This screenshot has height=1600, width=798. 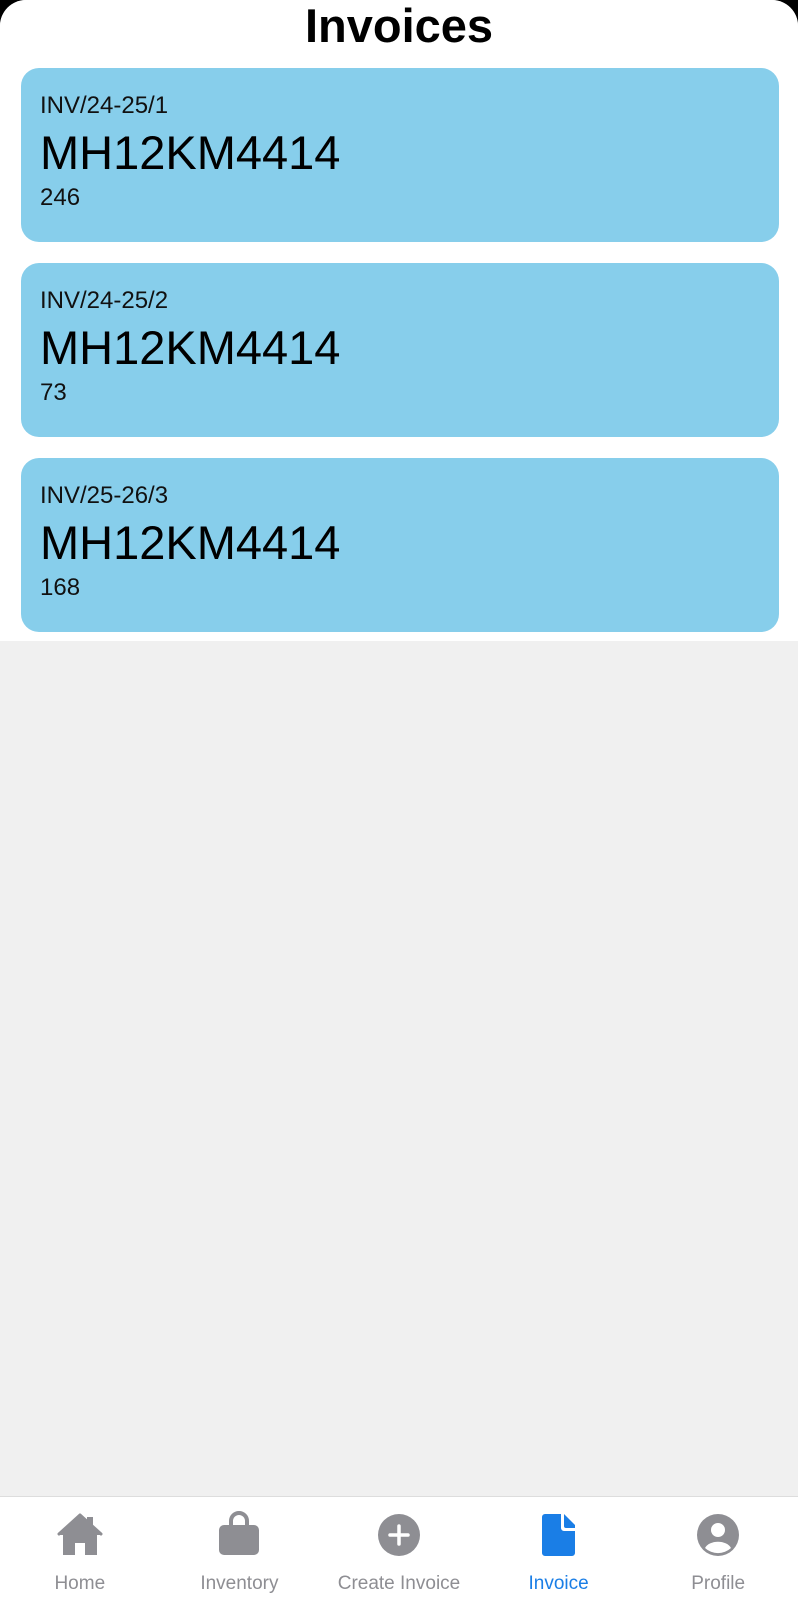 What do you see at coordinates (60, 197) in the screenshot?
I see `invoice-amount: 246` at bounding box center [60, 197].